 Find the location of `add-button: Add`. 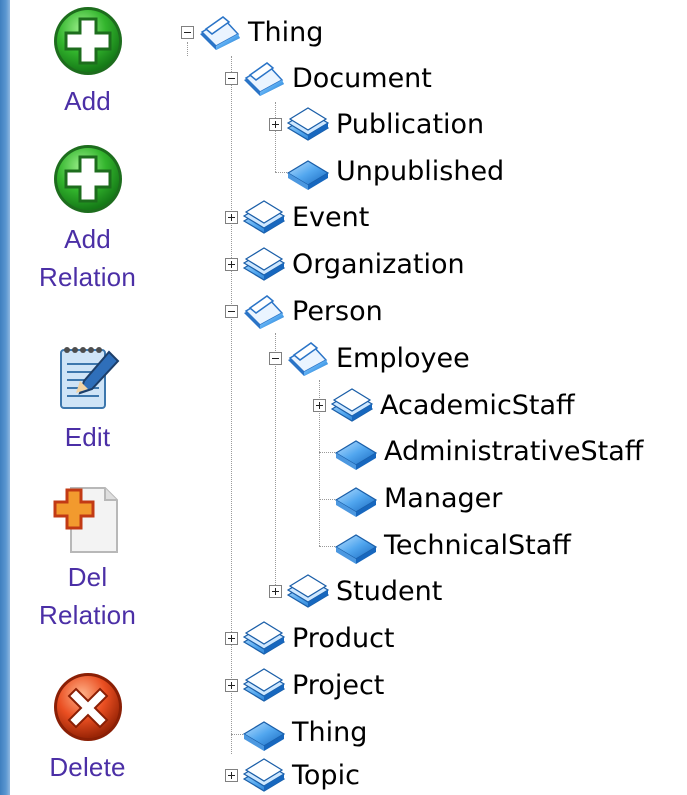

add-button: Add is located at coordinates (87, 64).